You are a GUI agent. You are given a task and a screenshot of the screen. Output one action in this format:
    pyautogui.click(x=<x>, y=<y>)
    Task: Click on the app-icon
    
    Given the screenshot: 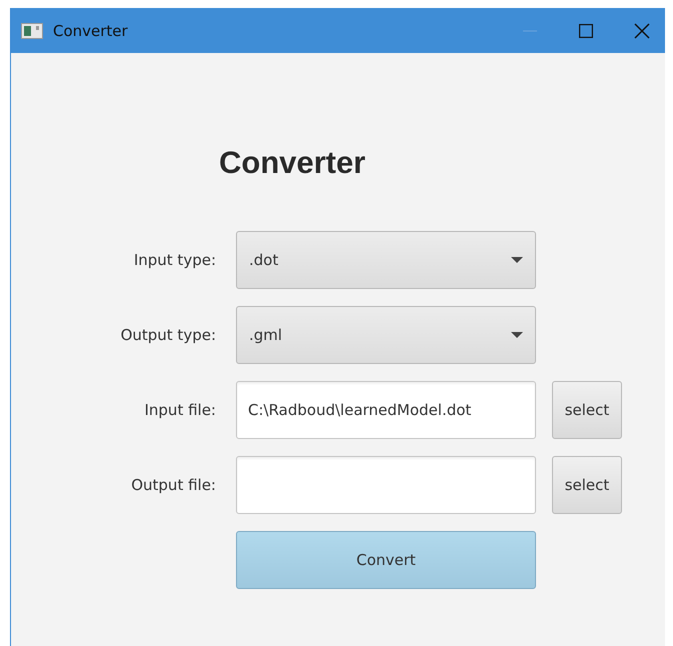 What is the action you would take?
    pyautogui.click(x=32, y=30)
    